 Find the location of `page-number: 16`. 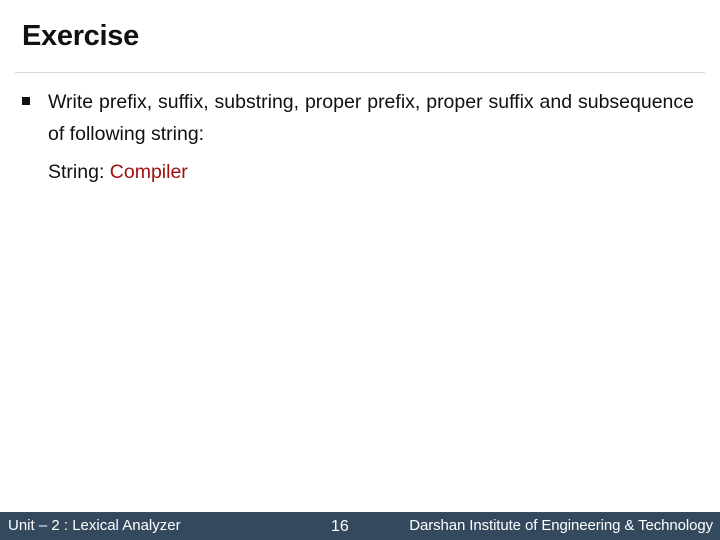

page-number: 16 is located at coordinates (340, 526).